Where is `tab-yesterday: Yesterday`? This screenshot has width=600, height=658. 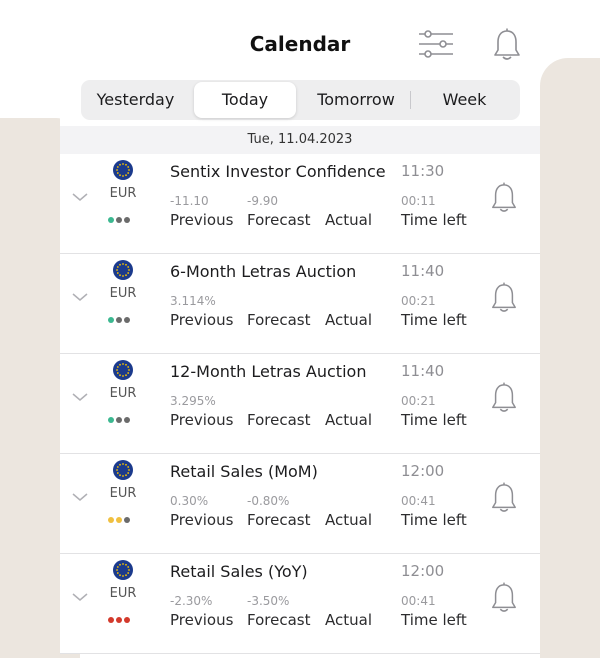 tab-yesterday: Yesterday is located at coordinates (135, 100).